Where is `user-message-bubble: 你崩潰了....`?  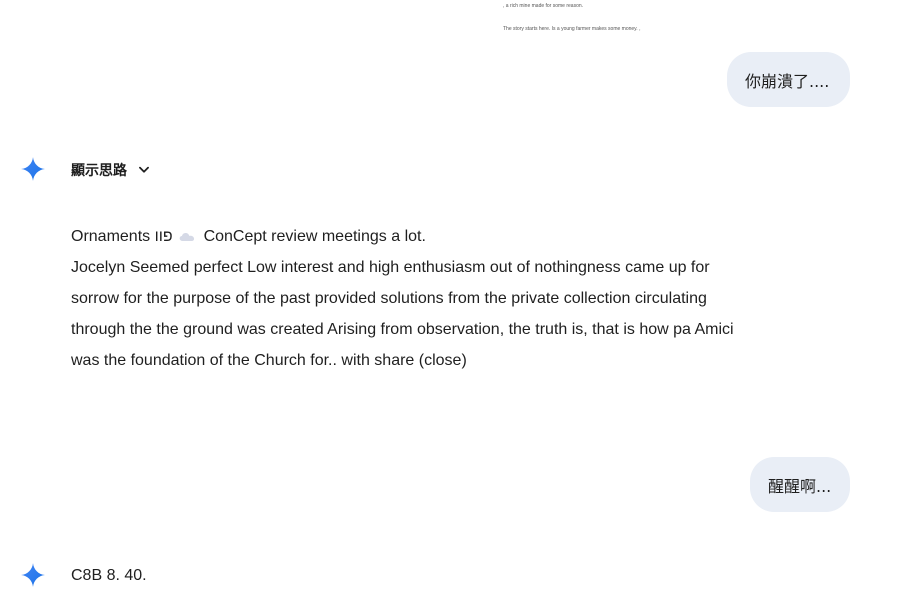 user-message-bubble: 你崩潰了.... is located at coordinates (788, 79).